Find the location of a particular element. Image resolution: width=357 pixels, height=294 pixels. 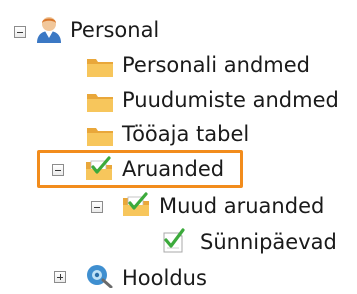

tree-item-muud-aruanded: Muud aruanded is located at coordinates (241, 206).